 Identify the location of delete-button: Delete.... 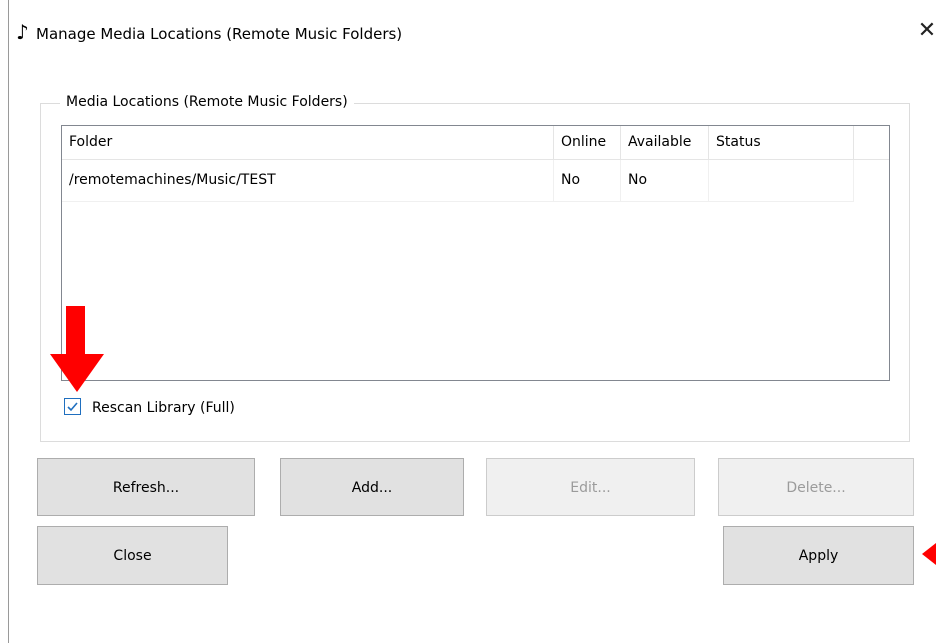
(816, 487).